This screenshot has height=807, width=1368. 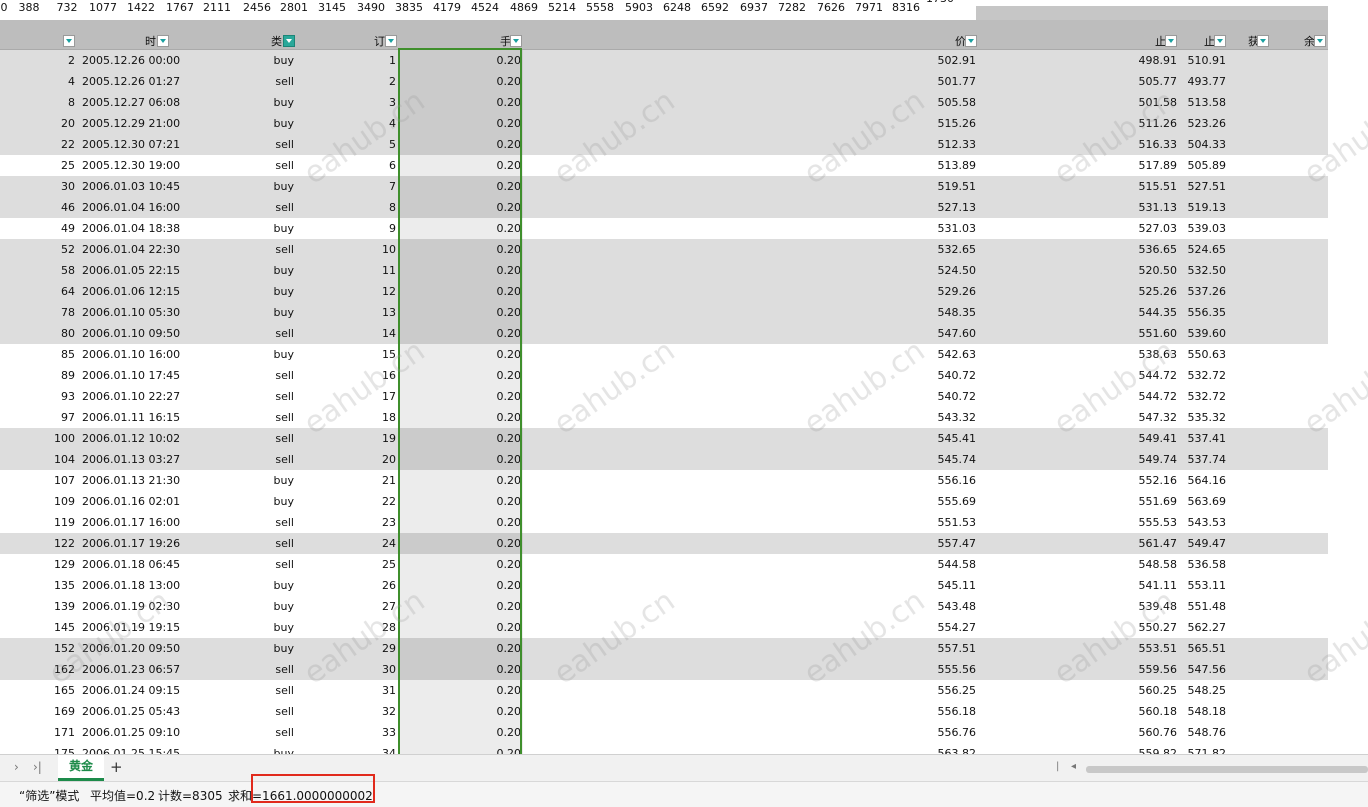 What do you see at coordinates (971, 41) in the screenshot?
I see `filter-dropdown-price` at bounding box center [971, 41].